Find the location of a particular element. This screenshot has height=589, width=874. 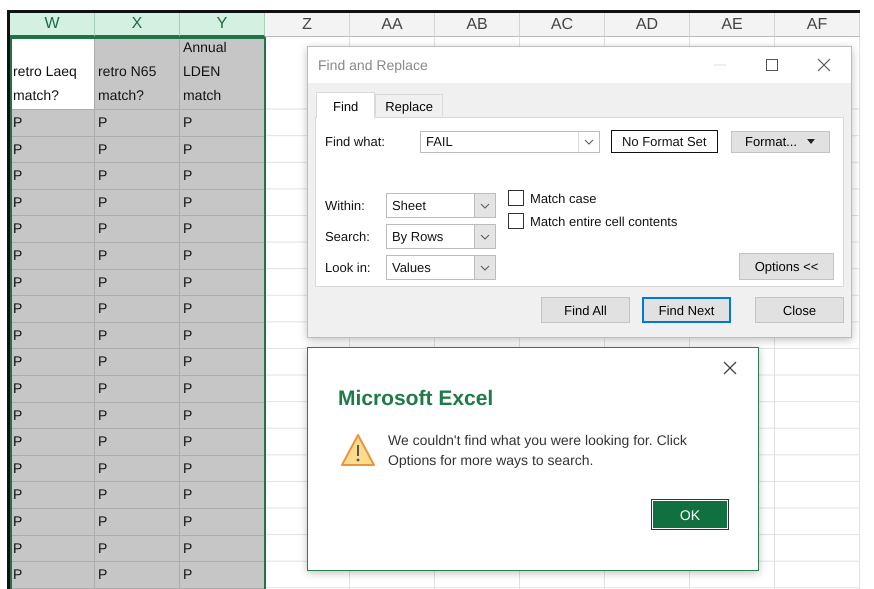

dropdown: By Rows is located at coordinates (441, 236).